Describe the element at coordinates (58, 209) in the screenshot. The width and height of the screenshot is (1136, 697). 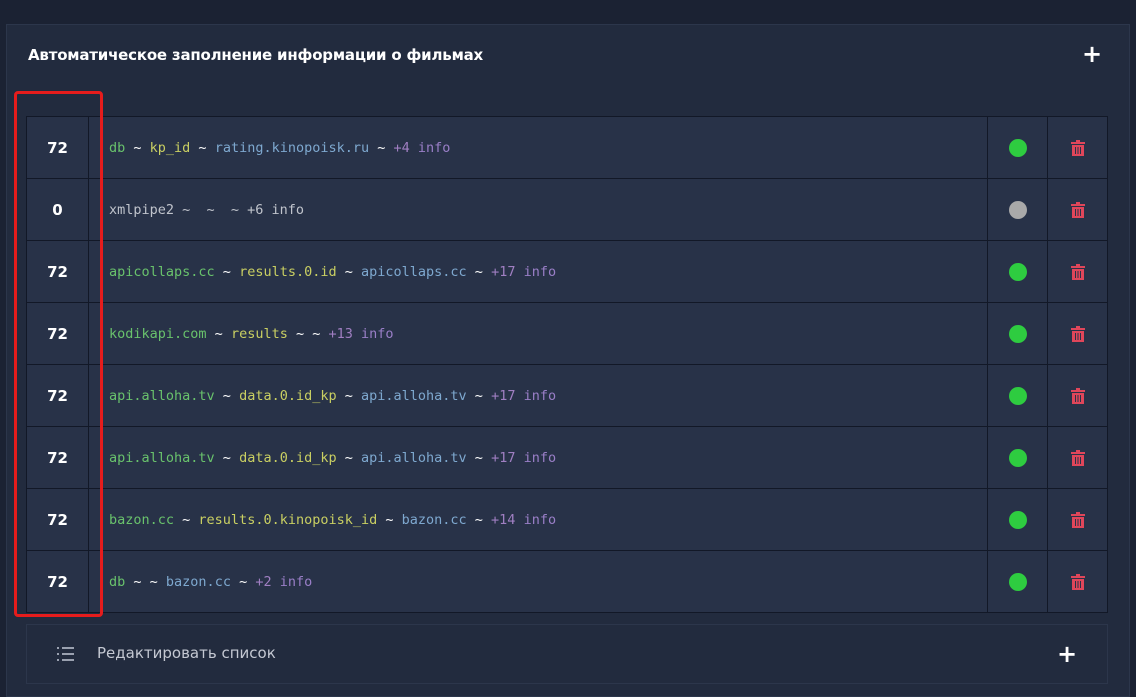
I see `row-count: 0` at that location.